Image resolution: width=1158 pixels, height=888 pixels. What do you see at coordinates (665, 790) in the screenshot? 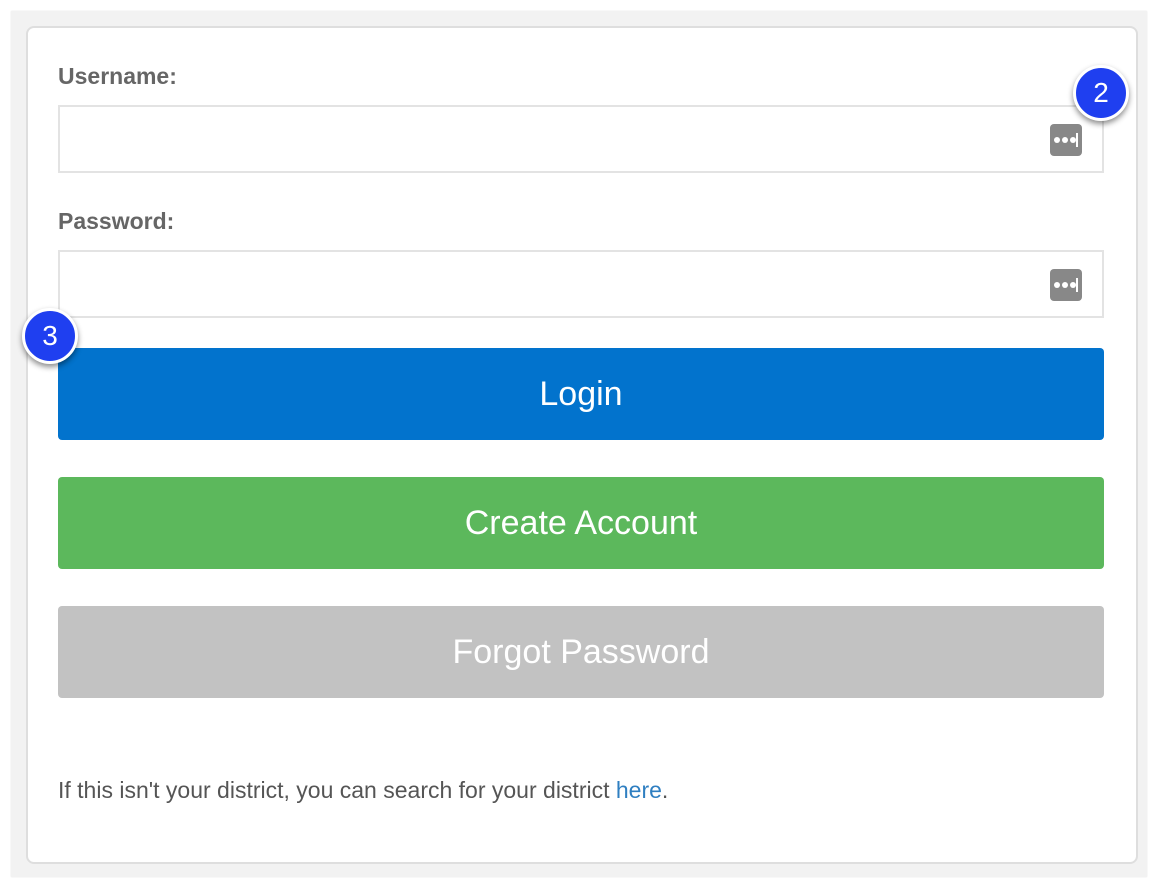
I see `district-note-suffix: .` at bounding box center [665, 790].